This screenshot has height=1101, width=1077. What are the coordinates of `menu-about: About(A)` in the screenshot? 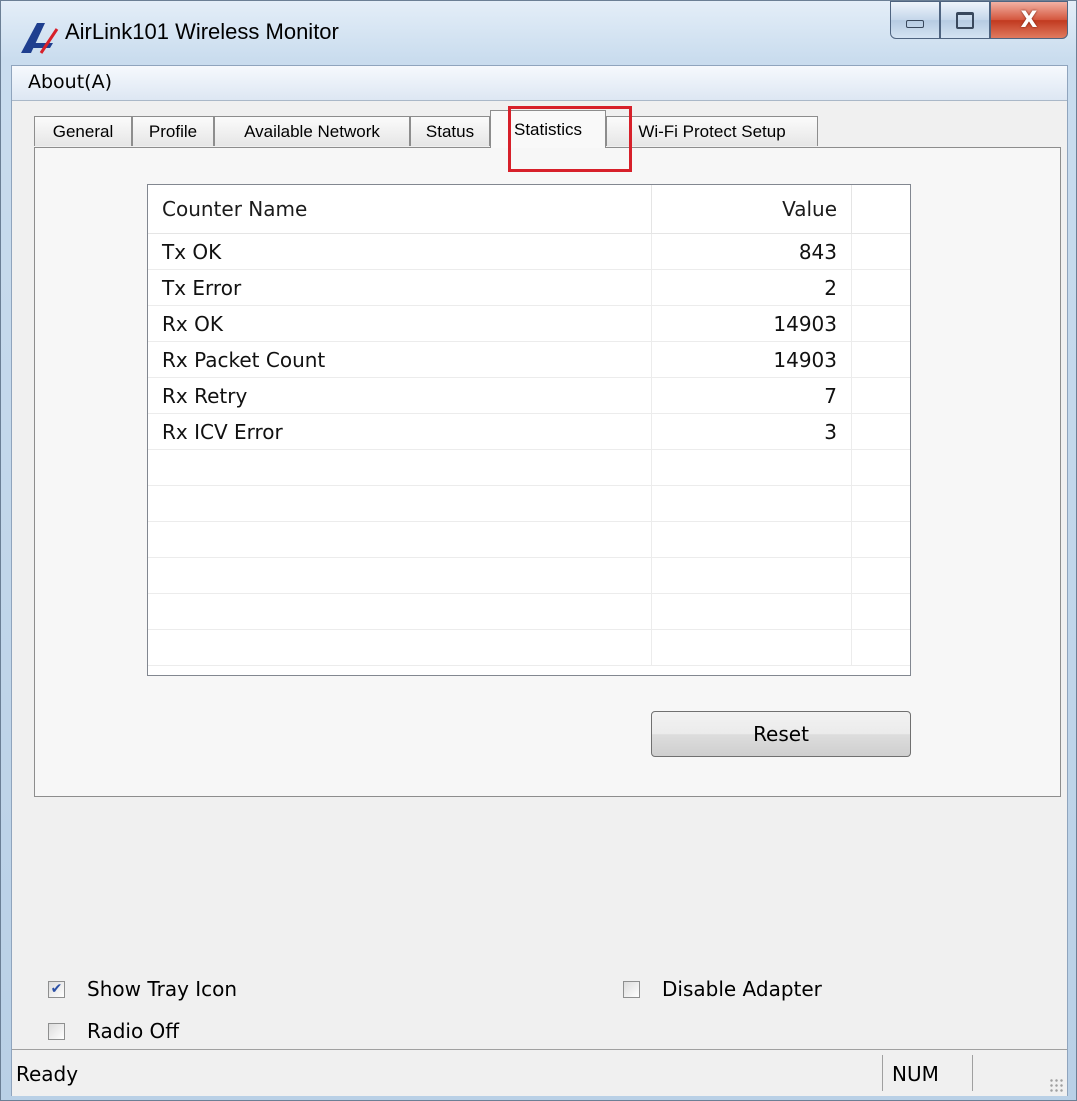 It's located at (70, 82).